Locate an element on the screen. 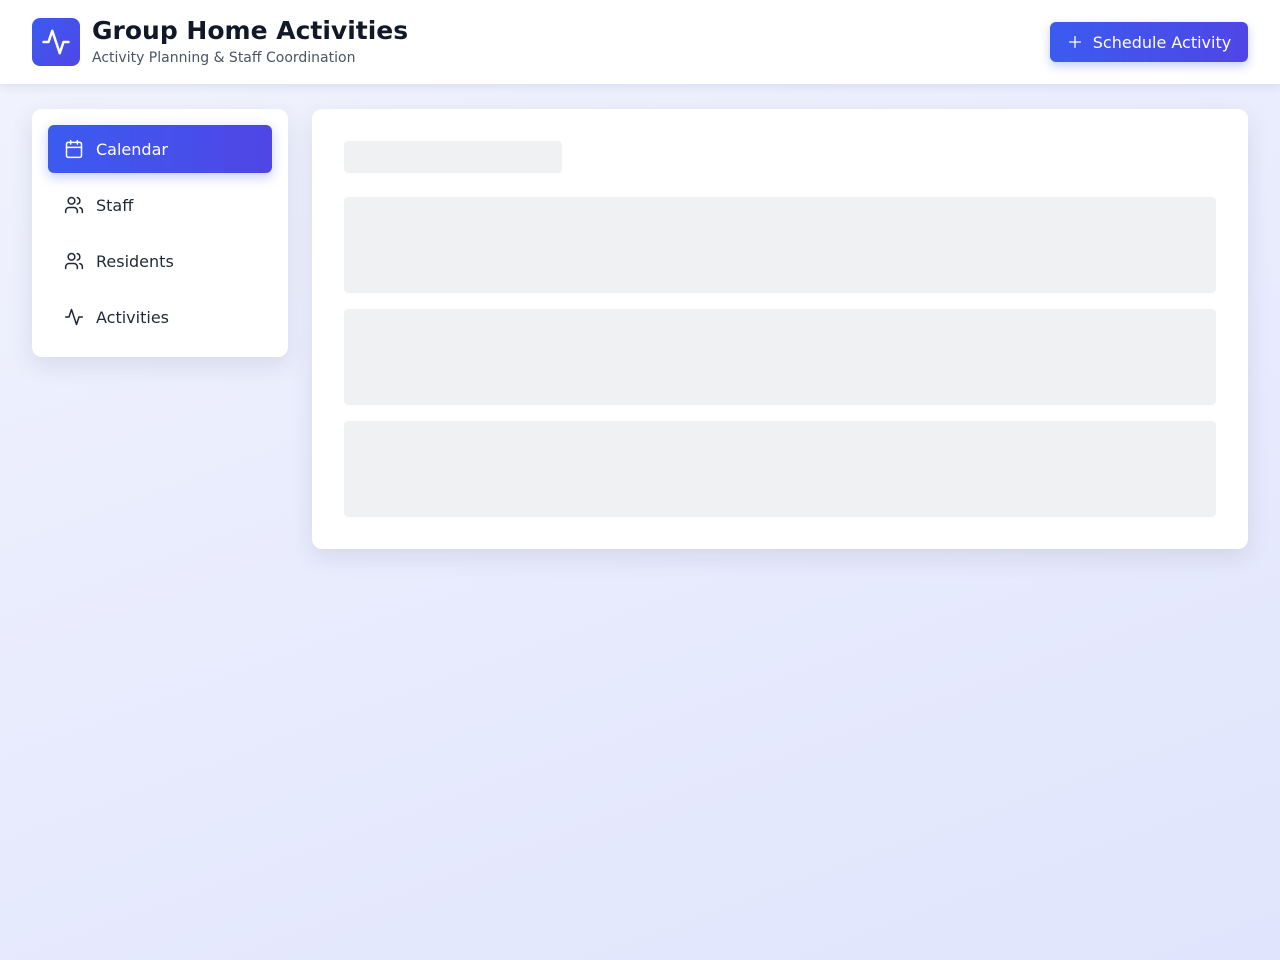 The height and width of the screenshot is (960, 1280). sidebar-item-residents: Residents is located at coordinates (160, 261).